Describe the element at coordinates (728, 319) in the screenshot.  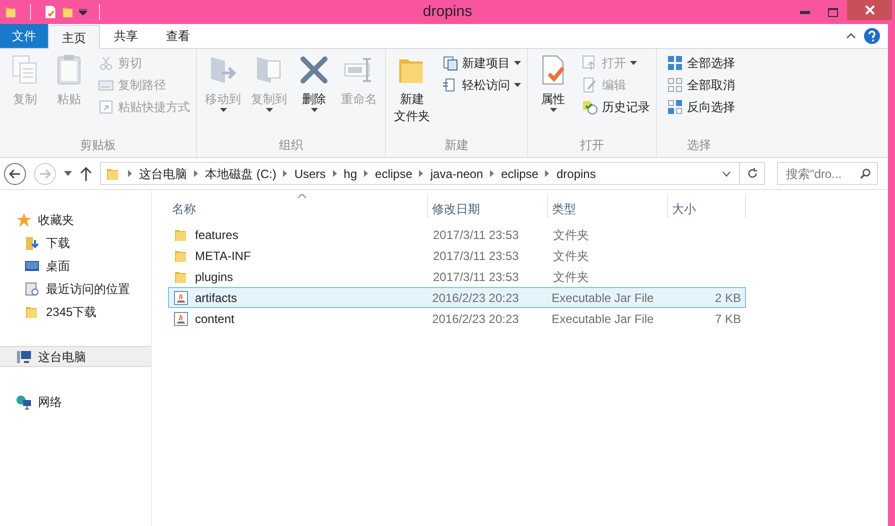
I see `table-cell-text: 7 KB` at that location.